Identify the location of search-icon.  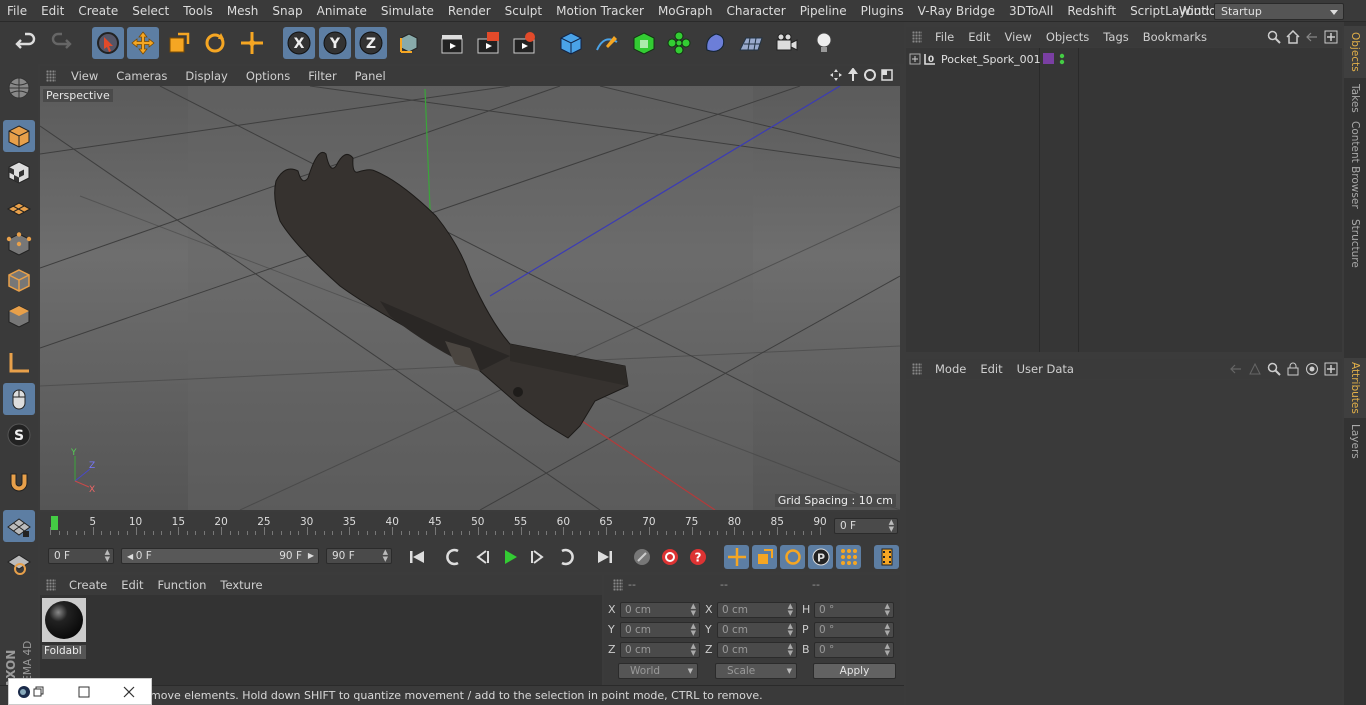
(1274, 369).